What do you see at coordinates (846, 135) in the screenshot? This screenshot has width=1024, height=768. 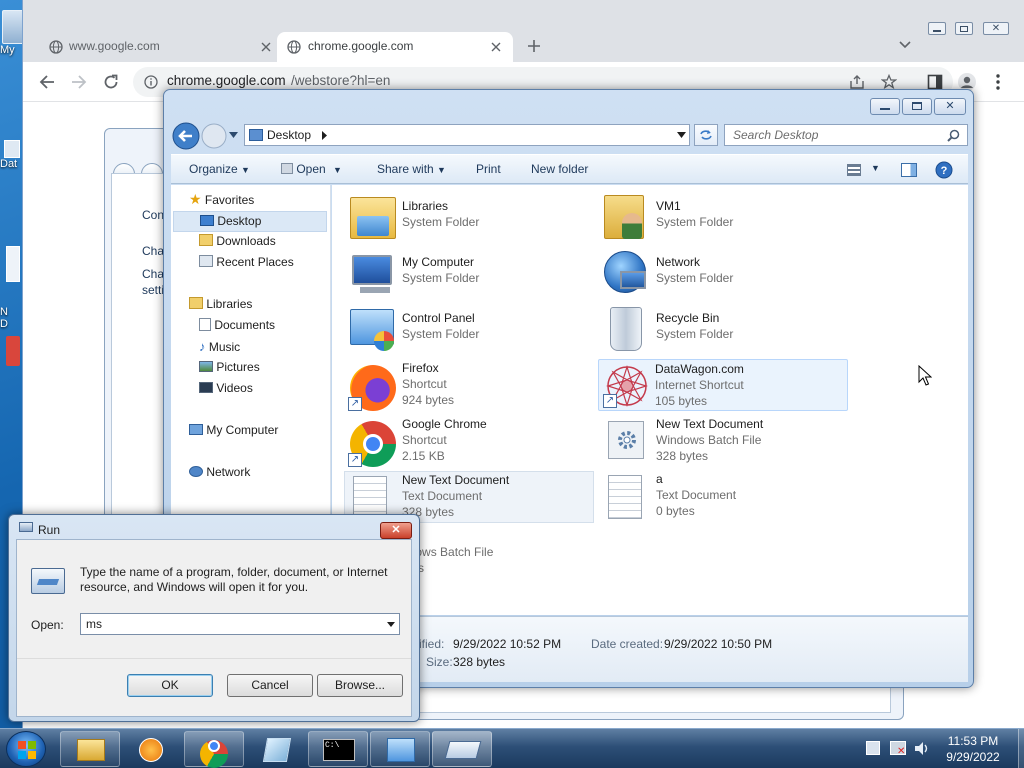 I see `search-input: Search Desktop` at bounding box center [846, 135].